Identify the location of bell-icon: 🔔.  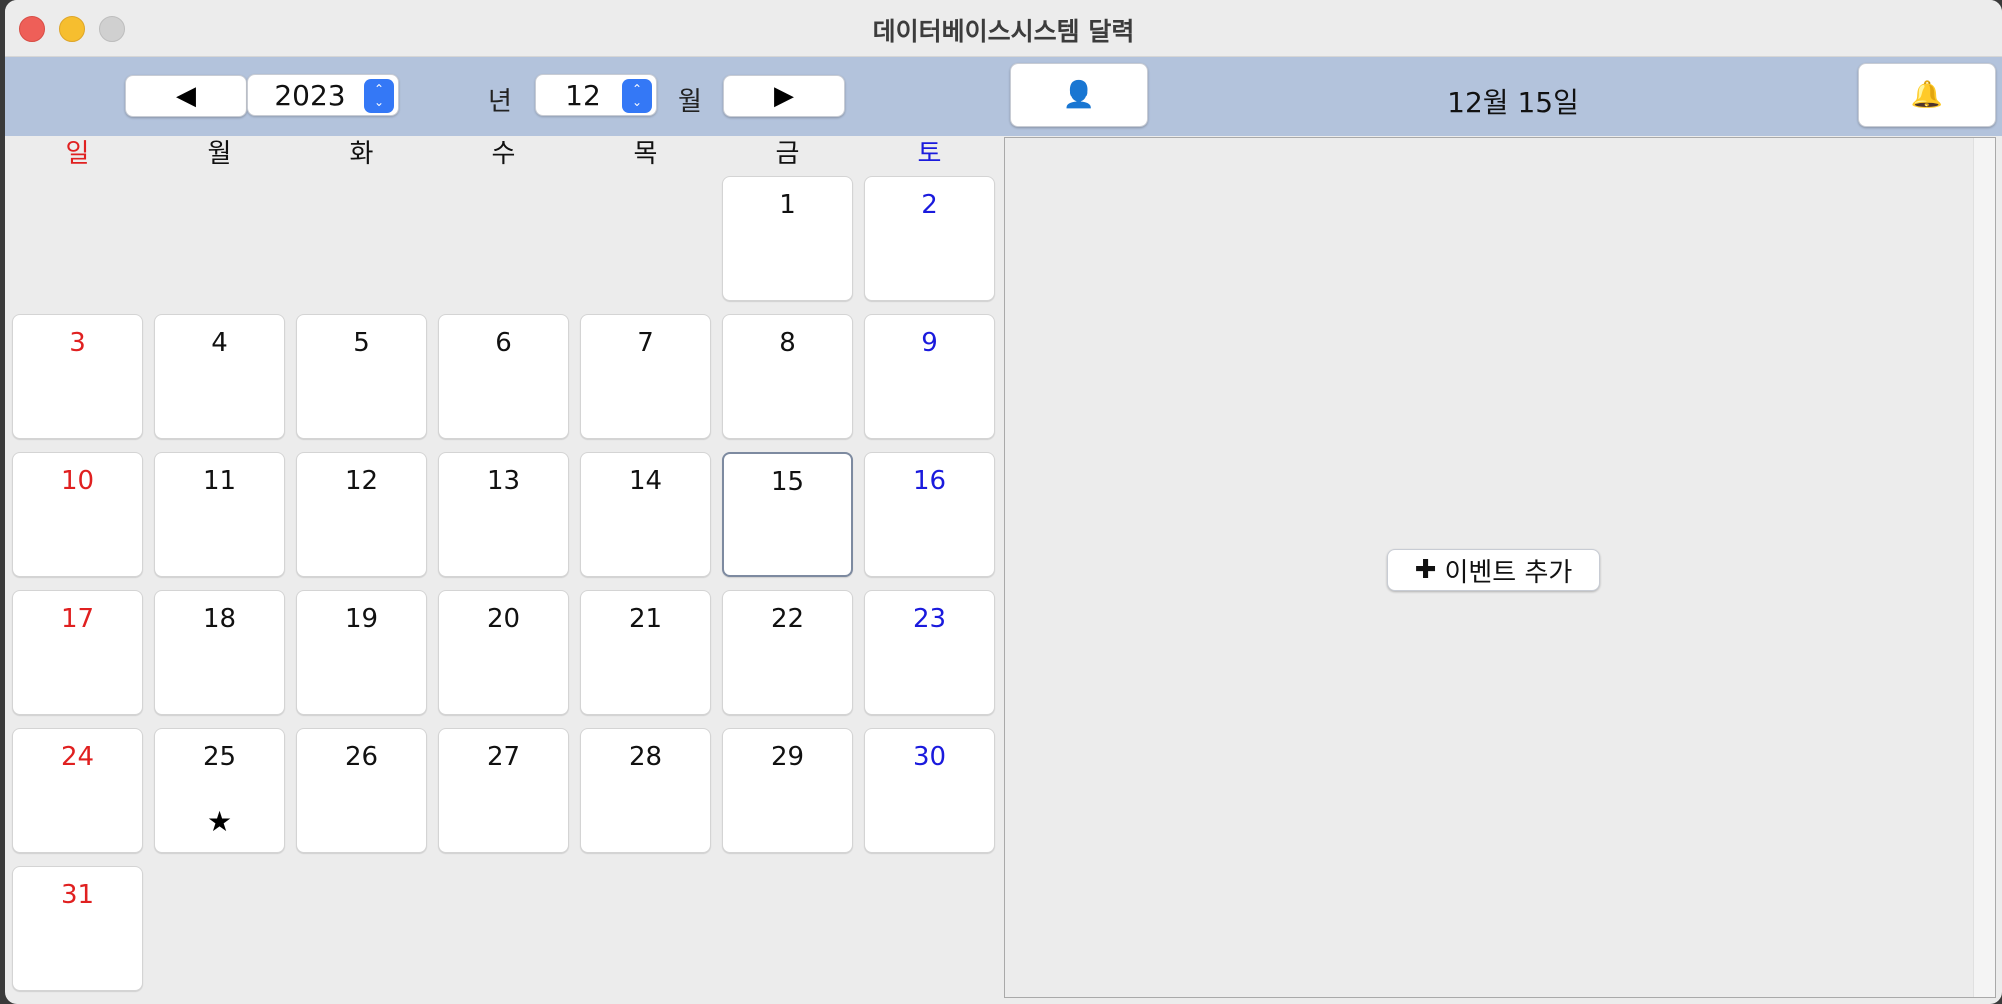
(1927, 95).